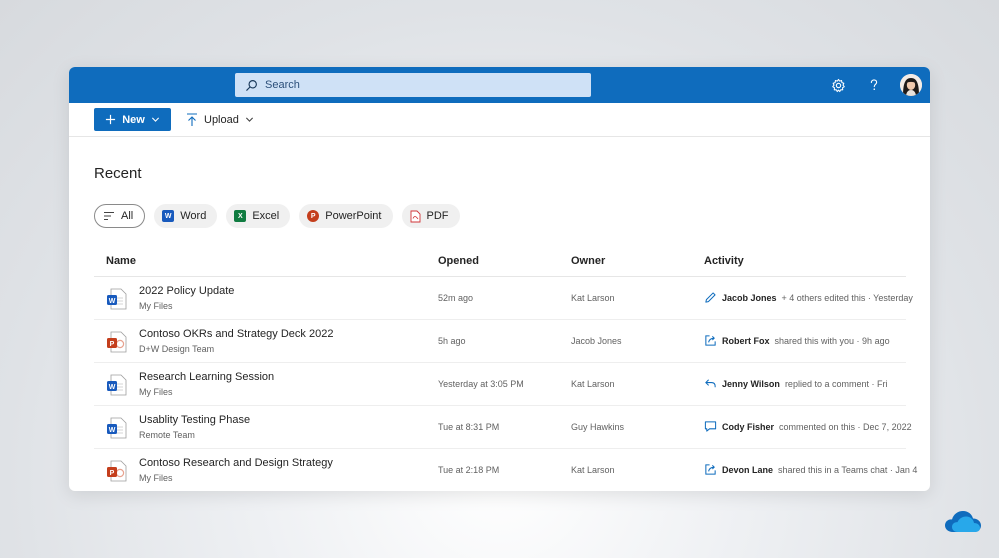  I want to click on help-icon, so click(874, 84).